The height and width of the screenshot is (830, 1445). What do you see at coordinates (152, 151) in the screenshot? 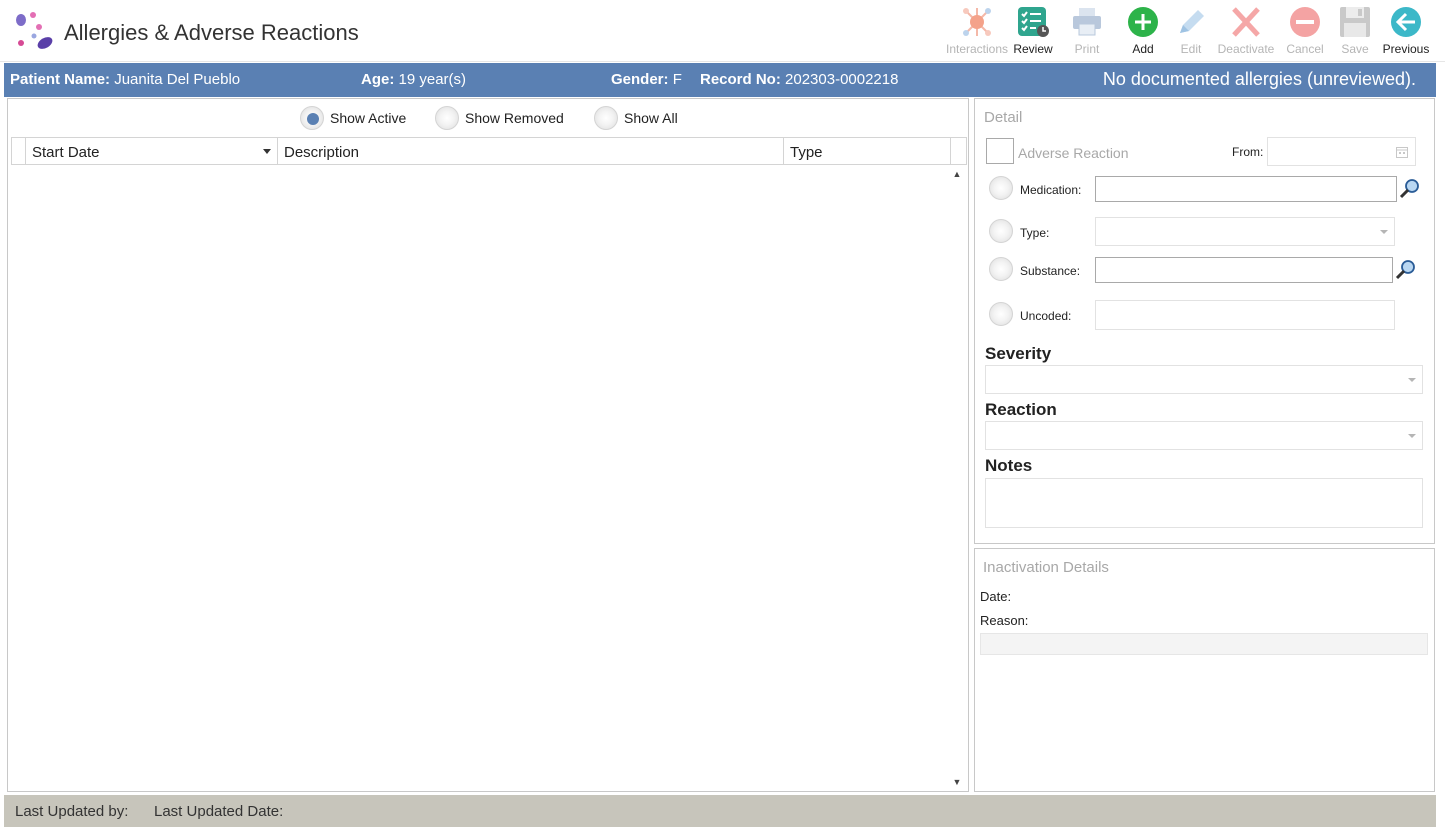
I see `column-header-start-date: Start Date` at bounding box center [152, 151].